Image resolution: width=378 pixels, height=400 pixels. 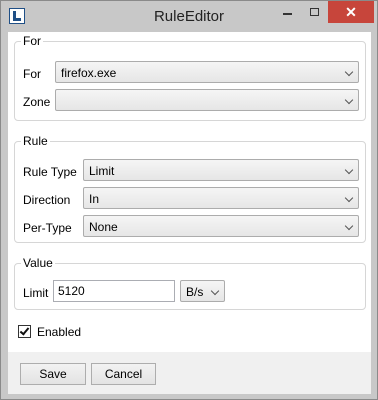 I want to click on close-icon: ✕, so click(x=351, y=11).